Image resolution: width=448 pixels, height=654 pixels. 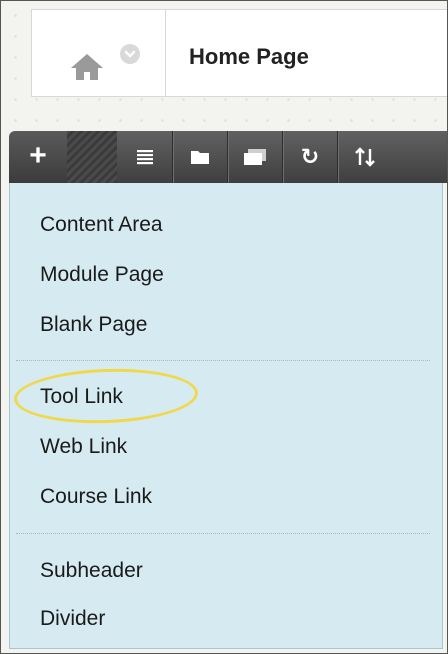 I want to click on window-icon, so click(x=255, y=157).